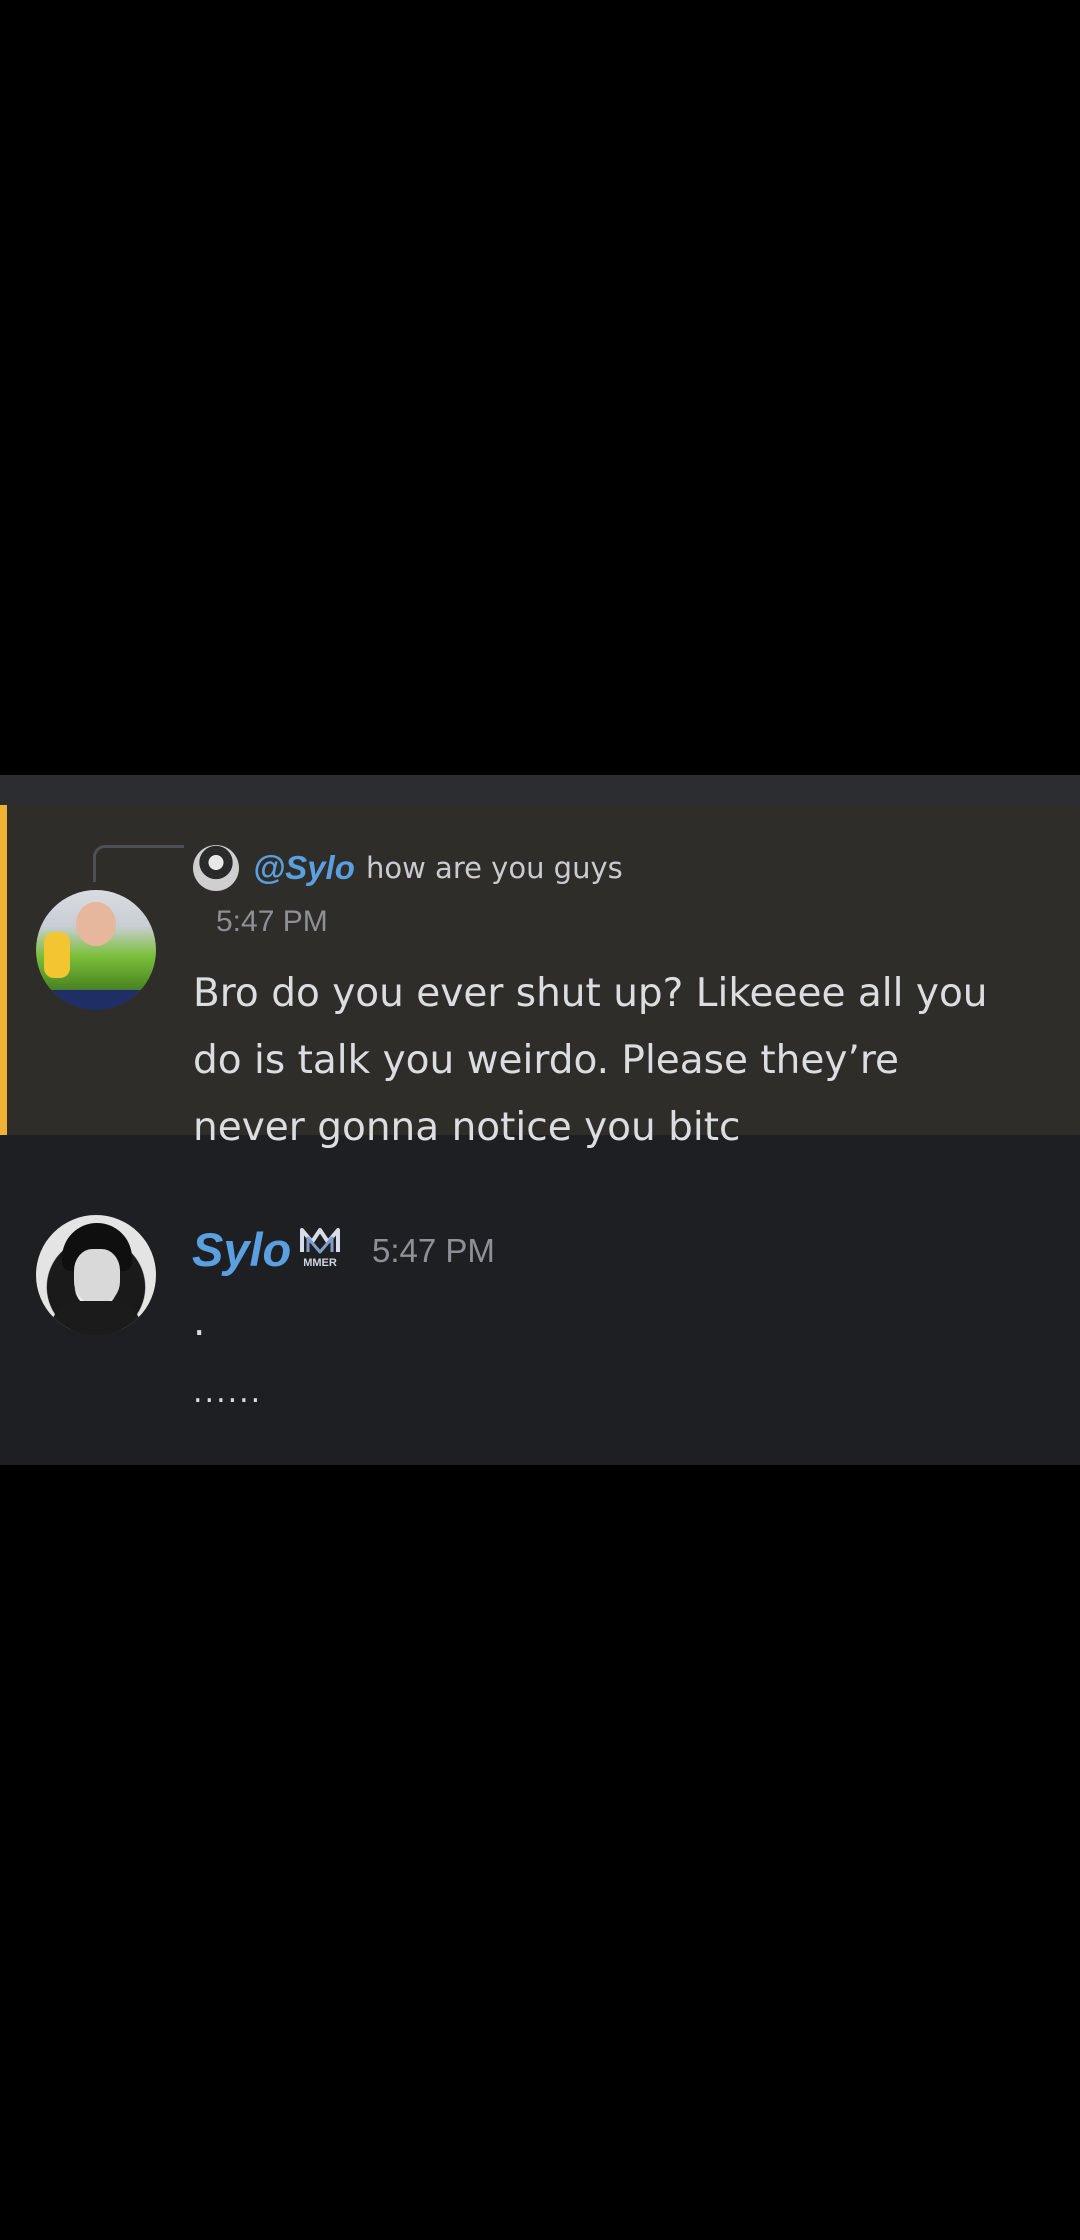  What do you see at coordinates (216, 868) in the screenshot?
I see `reply-avatar` at bounding box center [216, 868].